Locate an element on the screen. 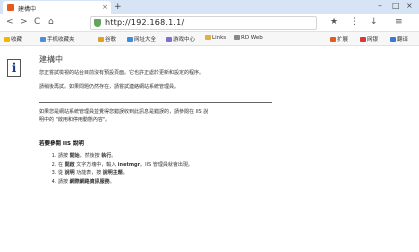  bookmark-star-icon: ★ is located at coordinates (334, 22).